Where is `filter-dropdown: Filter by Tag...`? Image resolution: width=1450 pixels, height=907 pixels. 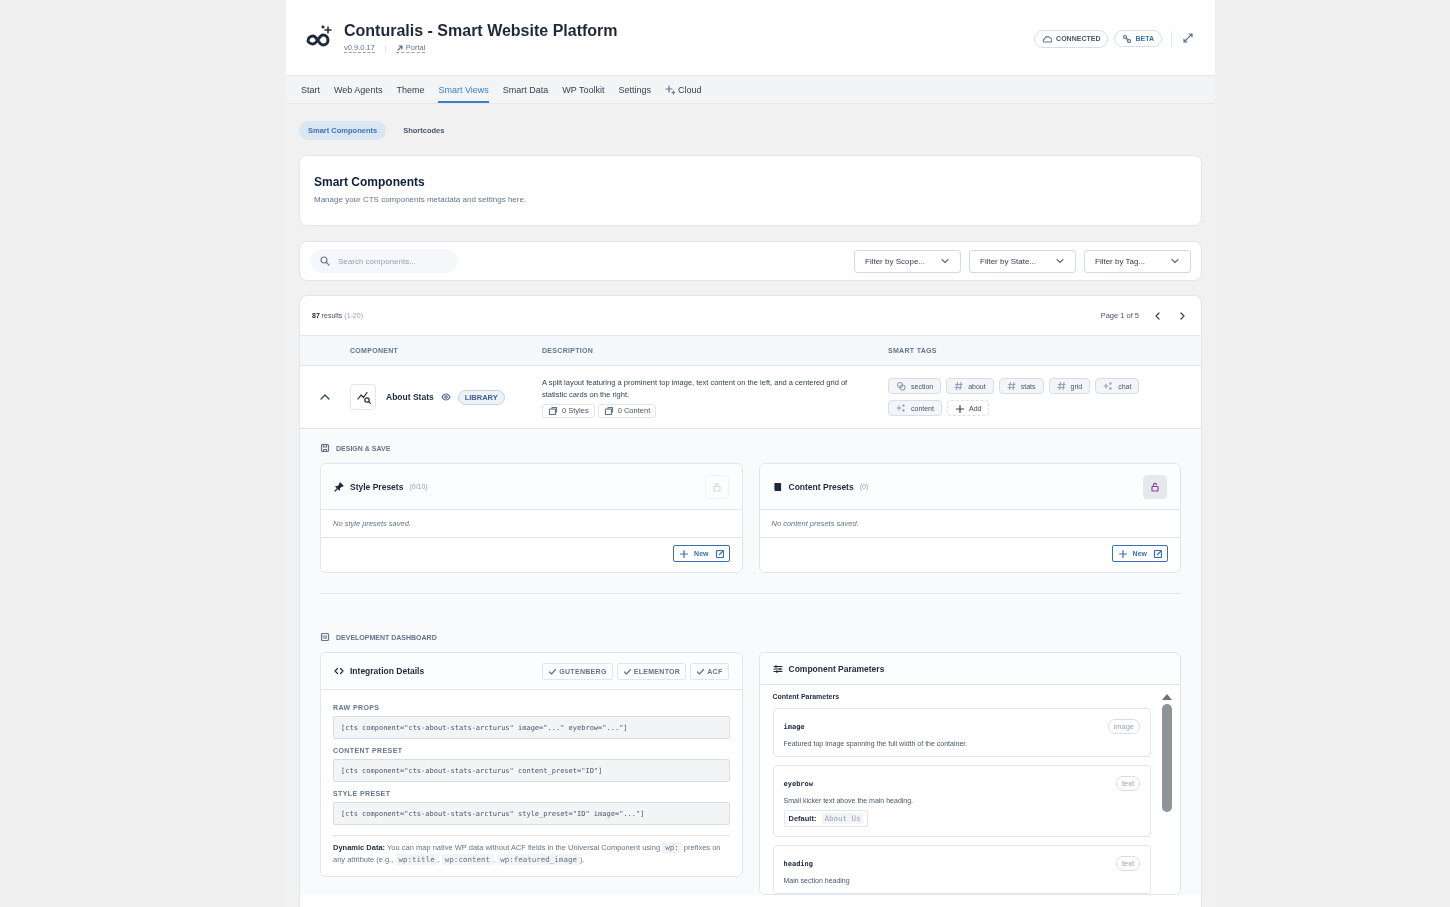
filter-dropdown: Filter by Tag... is located at coordinates (1137, 261).